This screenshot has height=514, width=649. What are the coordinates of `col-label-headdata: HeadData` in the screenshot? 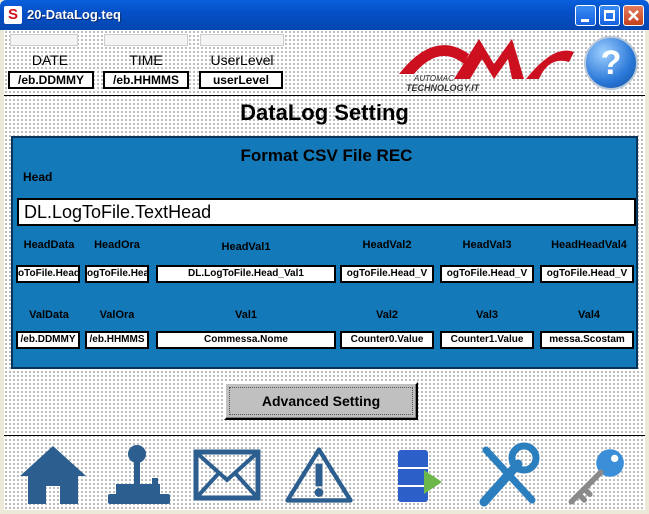 It's located at (49, 245).